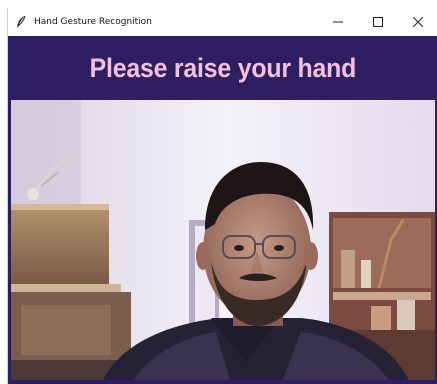 Image resolution: width=437 pixels, height=384 pixels. I want to click on bottom-border, so click(222, 382).